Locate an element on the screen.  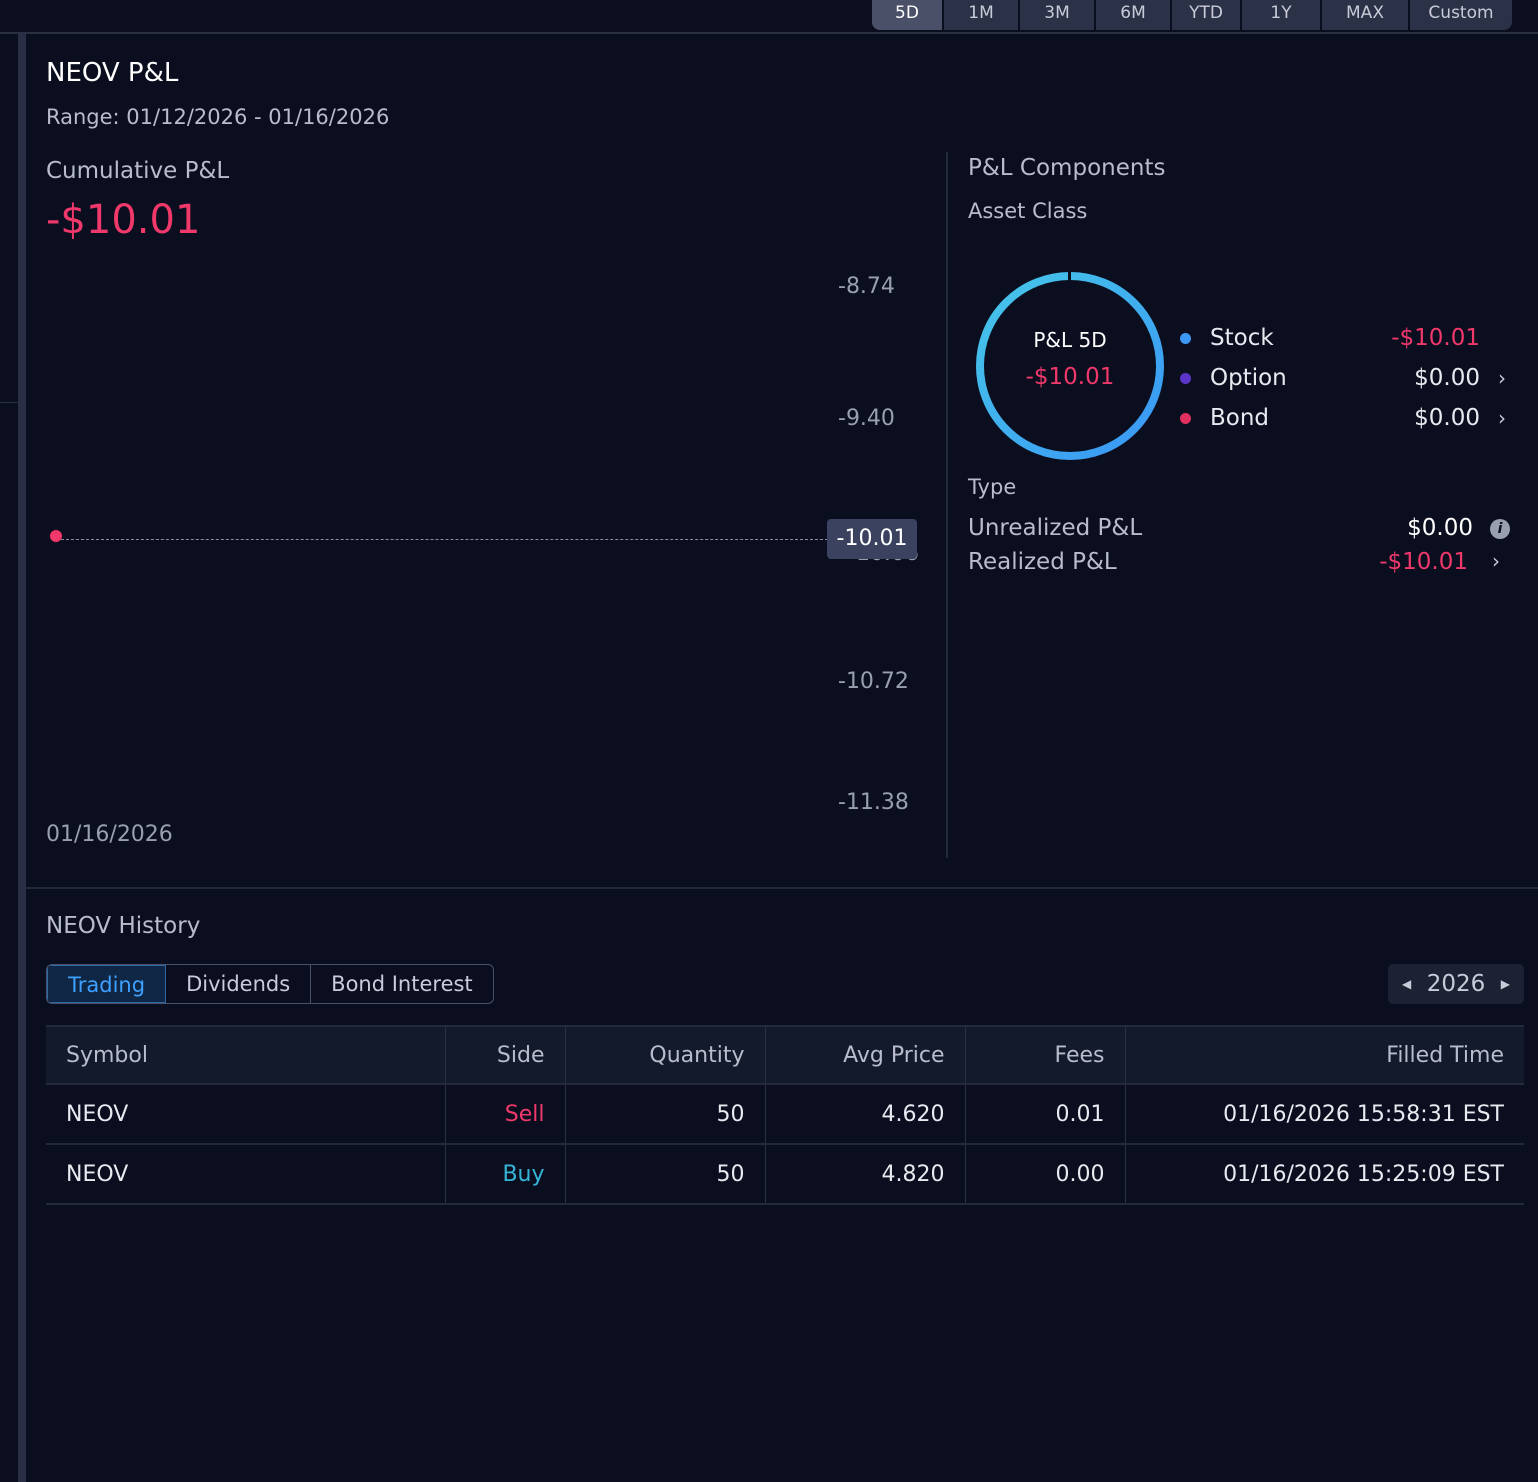
tab-trading: Trading is located at coordinates (107, 984).